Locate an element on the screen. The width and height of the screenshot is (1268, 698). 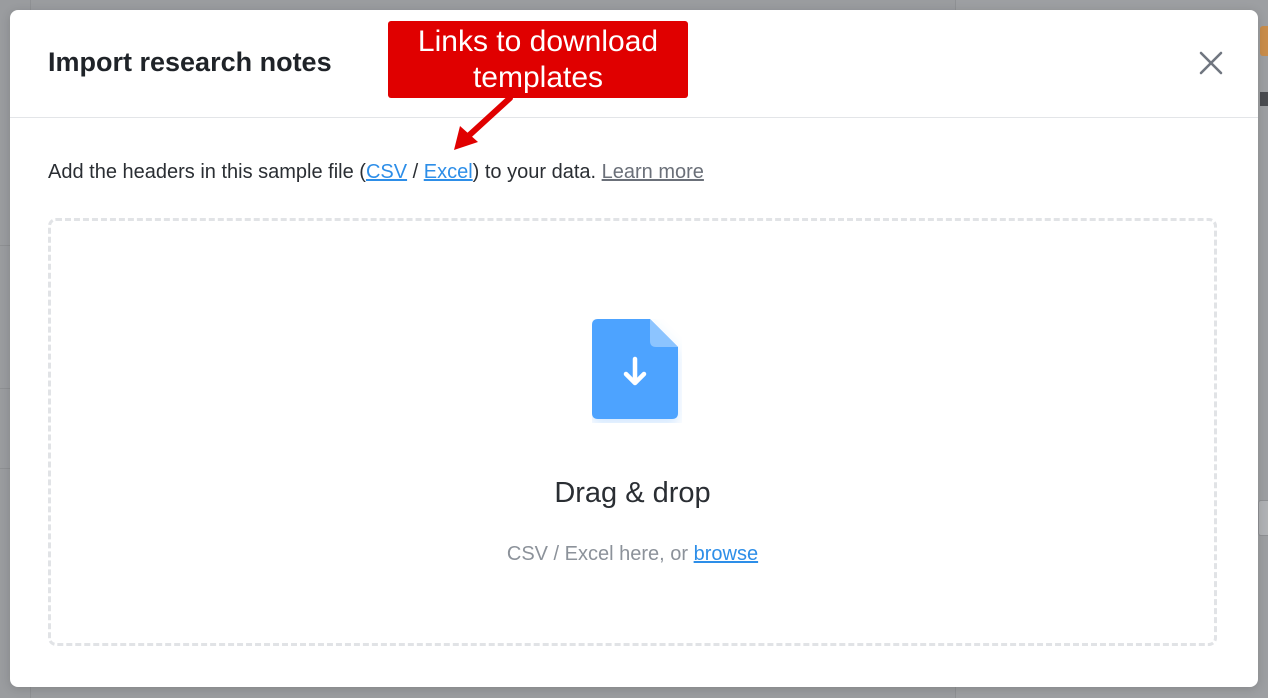
file-download-icon is located at coordinates (635, 369).